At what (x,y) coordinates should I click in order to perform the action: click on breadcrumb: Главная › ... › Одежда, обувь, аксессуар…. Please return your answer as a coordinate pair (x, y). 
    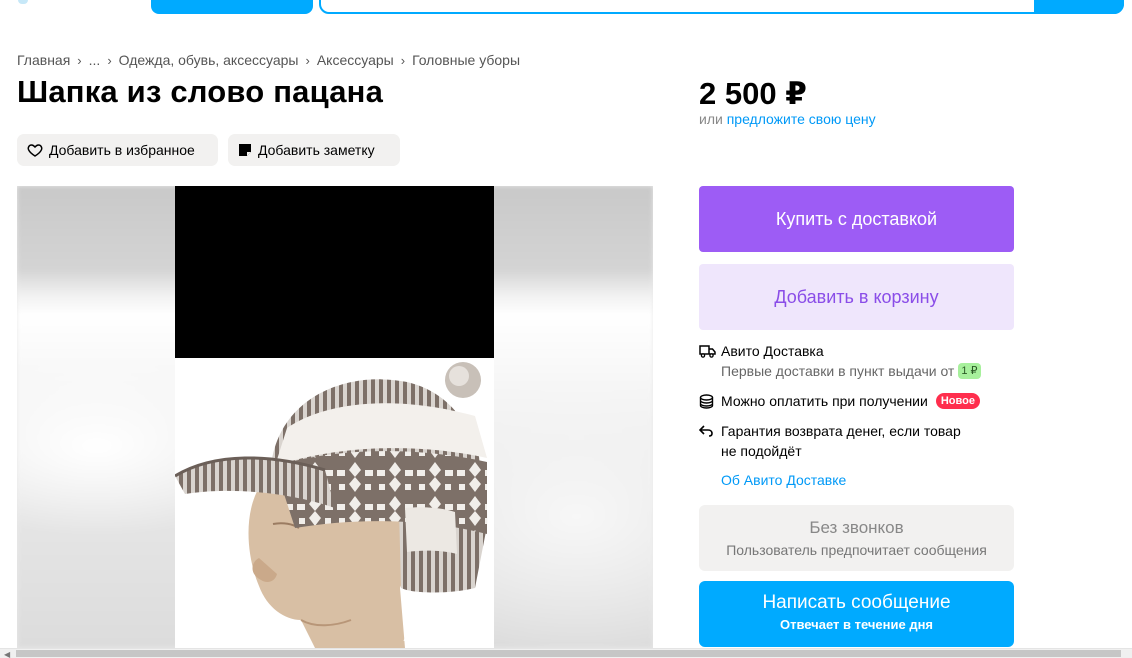
    Looking at the image, I should click on (268, 60).